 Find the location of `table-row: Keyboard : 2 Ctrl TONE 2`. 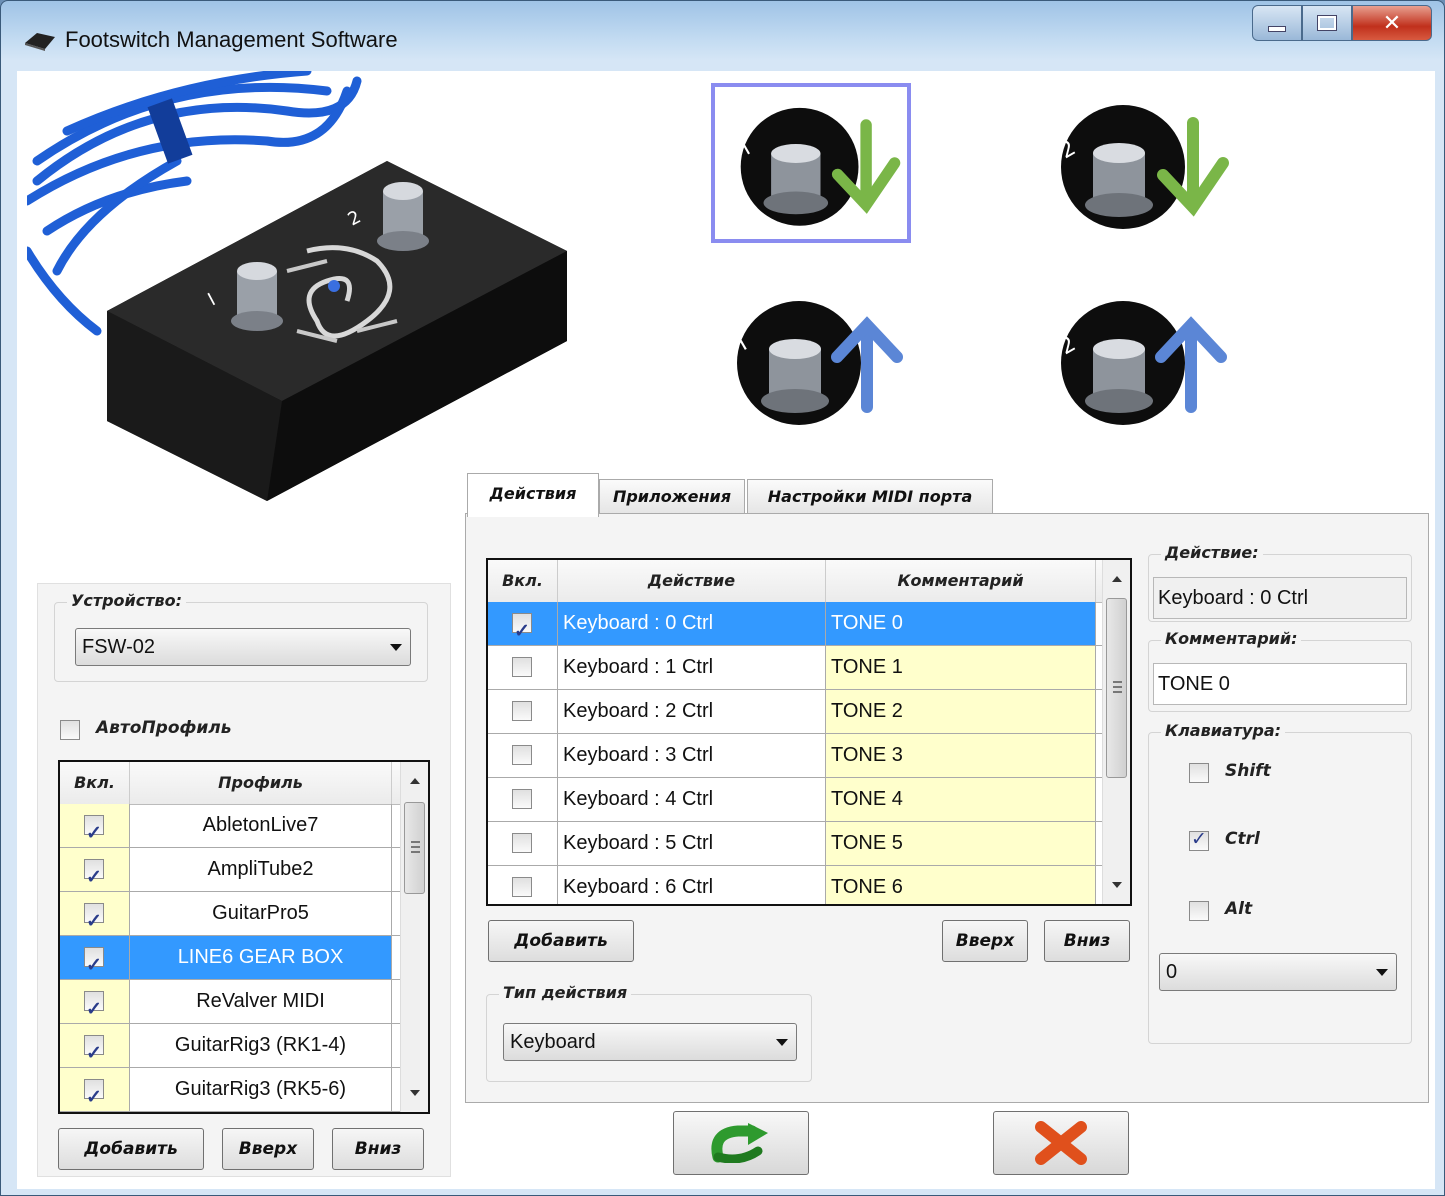

table-row: Keyboard : 2 Ctrl TONE 2 is located at coordinates (795, 712).